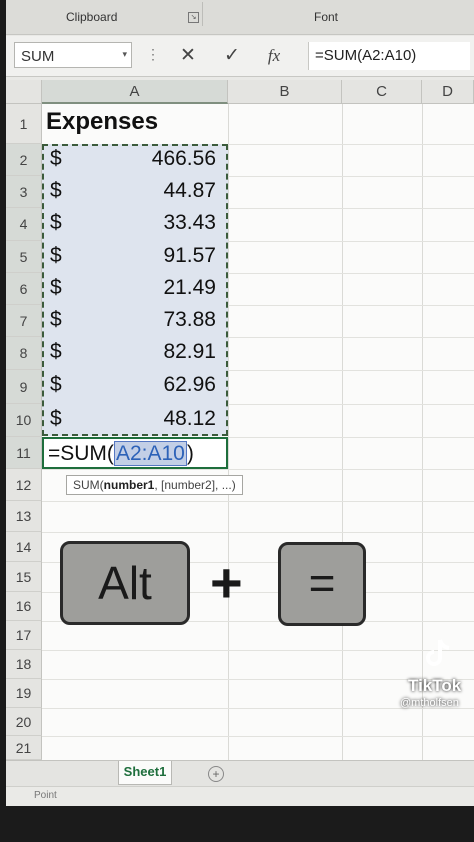 The image size is (474, 842). Describe the element at coordinates (24, 289) in the screenshot. I see `row-header: 6` at that location.